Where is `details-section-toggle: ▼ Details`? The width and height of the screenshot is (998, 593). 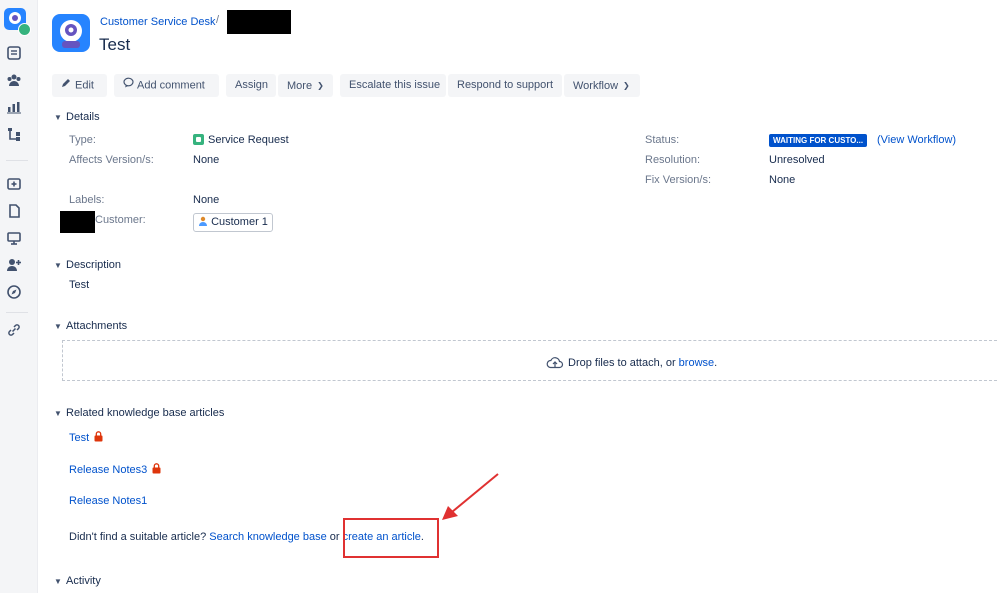
details-section-toggle: ▼ Details is located at coordinates (77, 117).